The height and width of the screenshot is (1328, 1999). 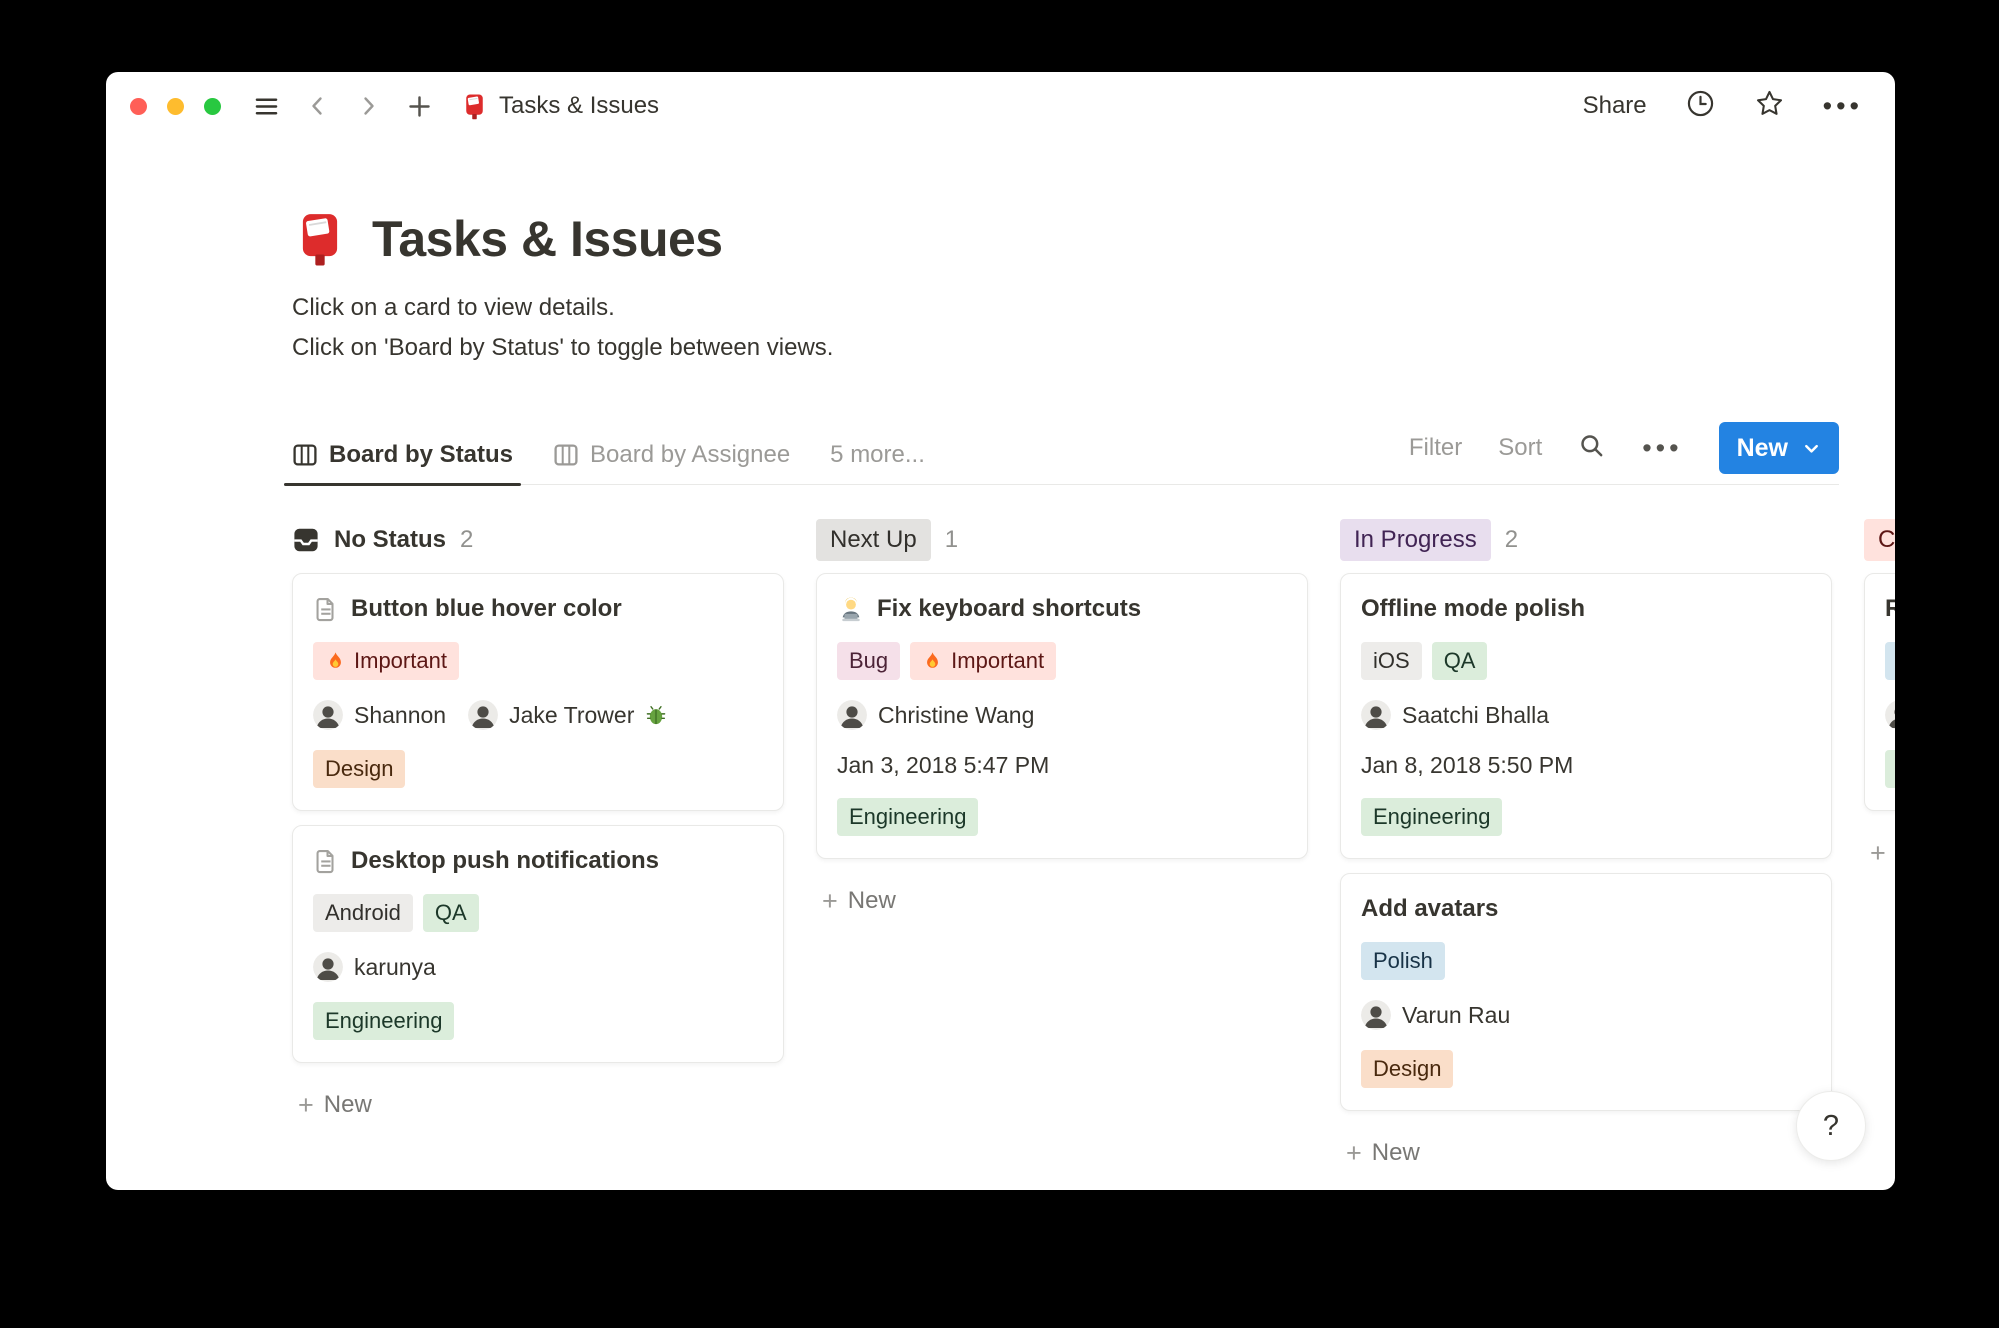 What do you see at coordinates (1062, 540) in the screenshot?
I see `column-header: Next Up 1` at bounding box center [1062, 540].